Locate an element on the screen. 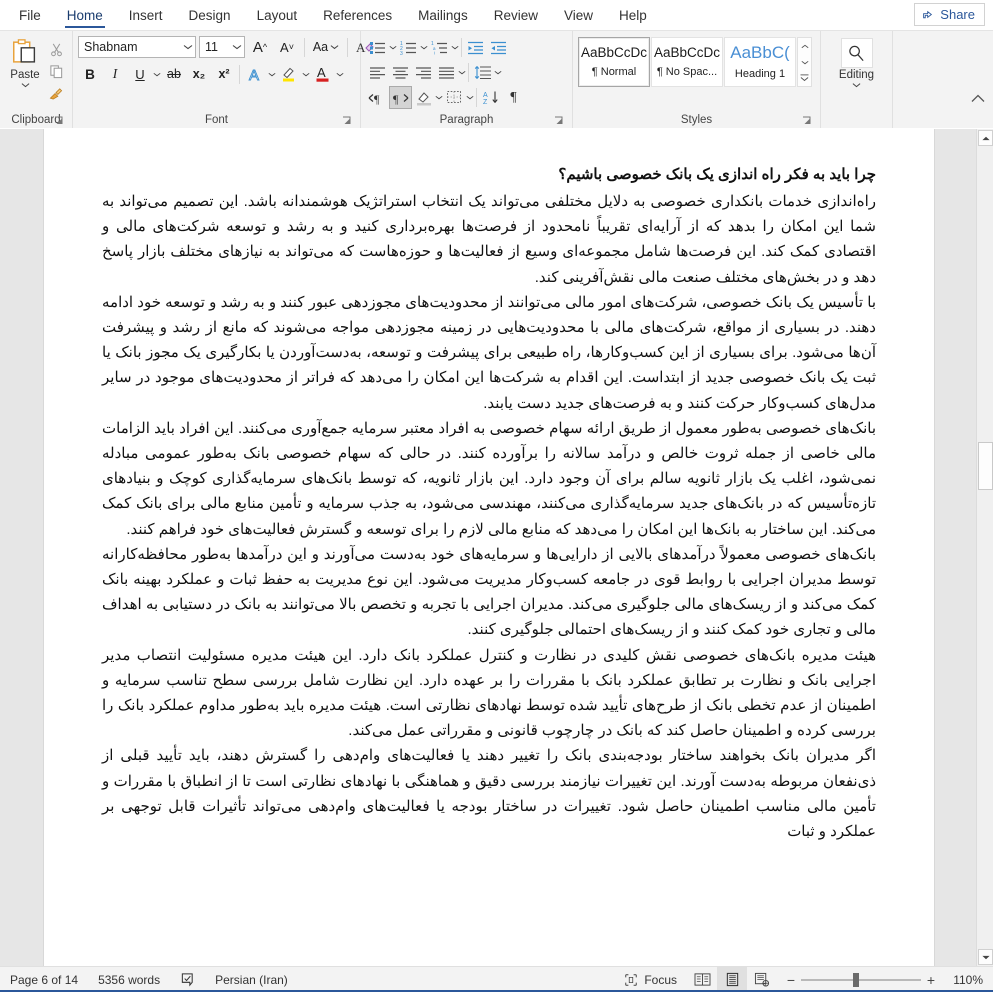 Image resolution: width=993 pixels, height=992 pixels. clipboard-dialog-launcher is located at coordinates (59, 121).